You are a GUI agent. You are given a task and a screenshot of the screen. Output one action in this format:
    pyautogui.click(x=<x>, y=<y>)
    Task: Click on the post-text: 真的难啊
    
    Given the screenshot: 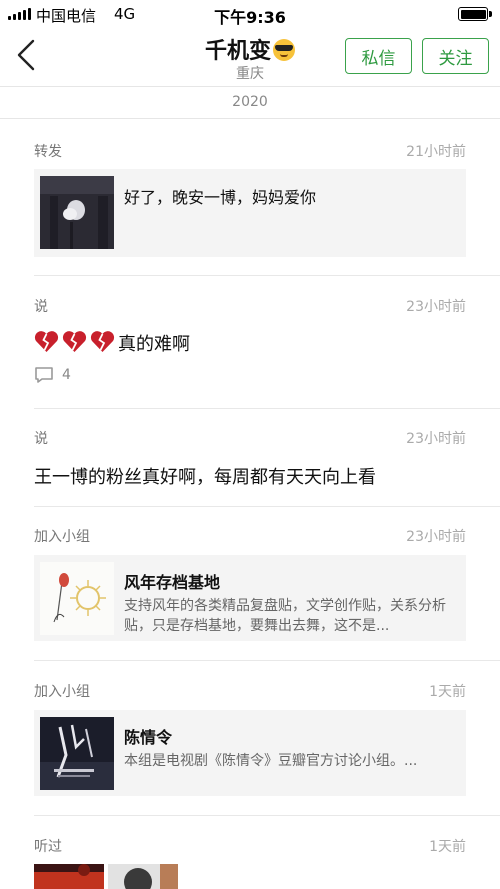 What is the action you would take?
    pyautogui.click(x=112, y=343)
    